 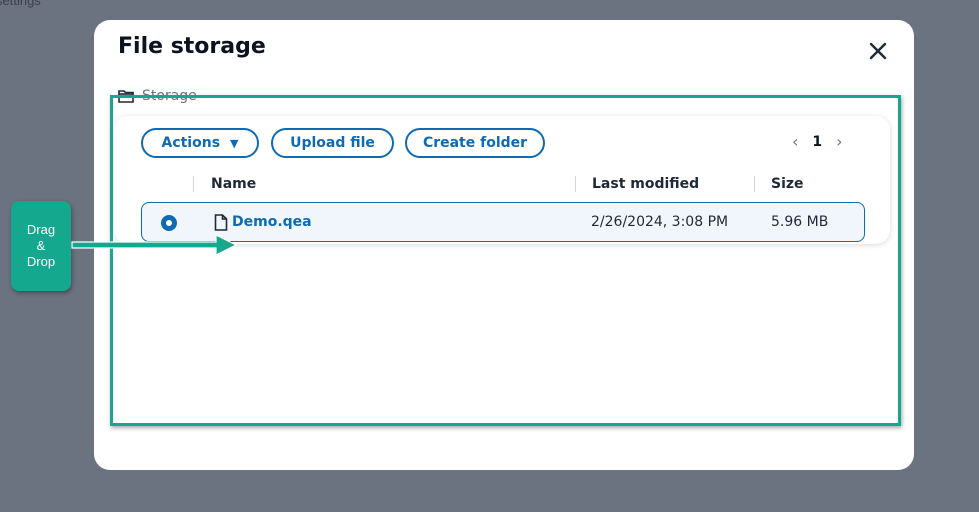 I want to click on pagination: ‹ 1 ›, so click(x=817, y=141).